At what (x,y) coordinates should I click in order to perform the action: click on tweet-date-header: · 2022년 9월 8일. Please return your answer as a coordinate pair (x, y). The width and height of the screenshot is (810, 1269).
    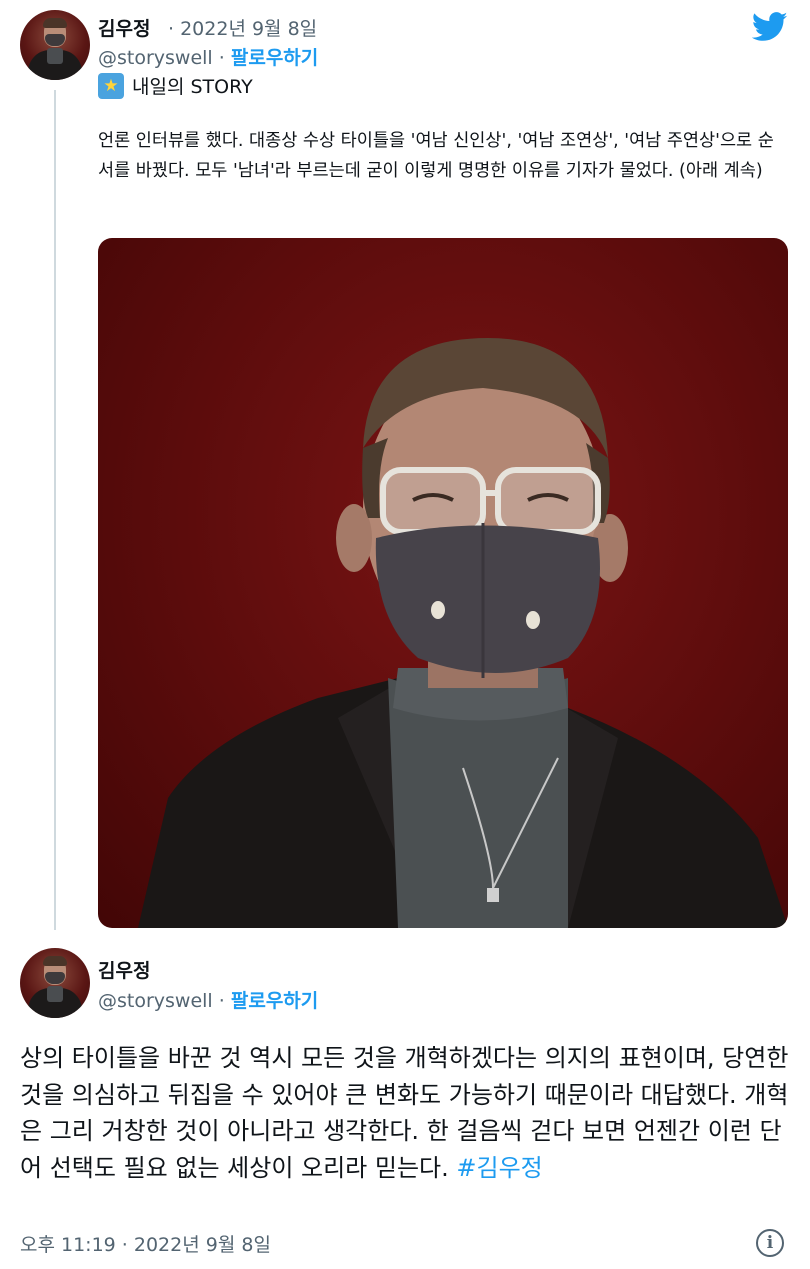
    Looking at the image, I should click on (242, 27).